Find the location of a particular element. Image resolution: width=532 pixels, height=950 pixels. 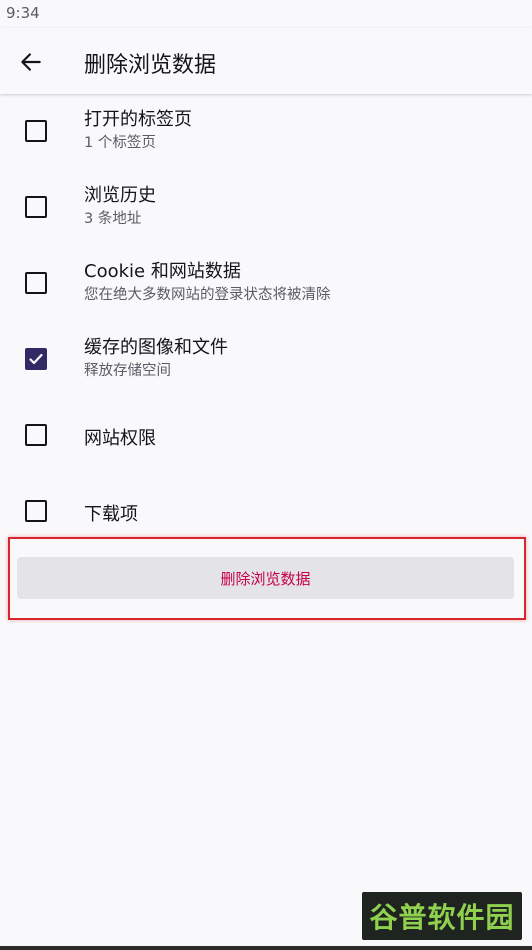

checkmark-icon is located at coordinates (36, 359).